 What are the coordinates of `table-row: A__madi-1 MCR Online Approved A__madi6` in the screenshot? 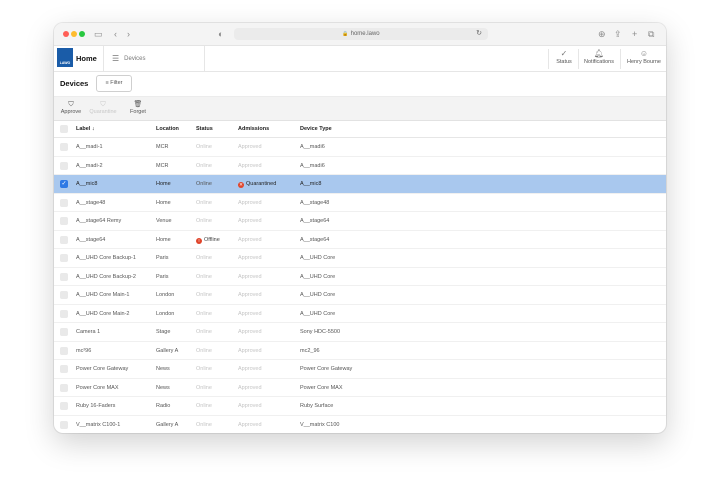 It's located at (360, 147).